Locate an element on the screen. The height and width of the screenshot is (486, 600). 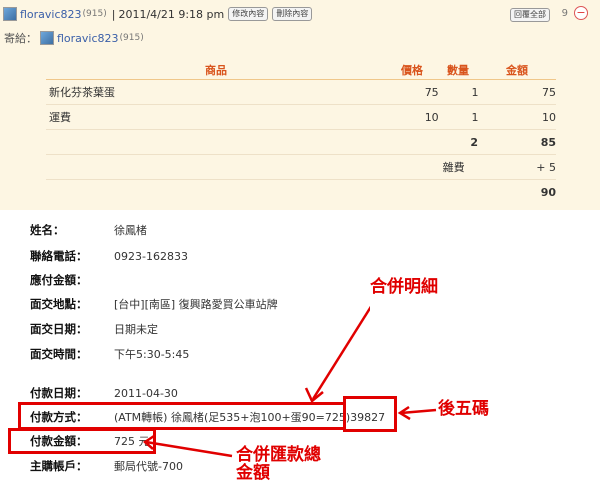
arrow-merge-detail is located at coordinates (339, 353).